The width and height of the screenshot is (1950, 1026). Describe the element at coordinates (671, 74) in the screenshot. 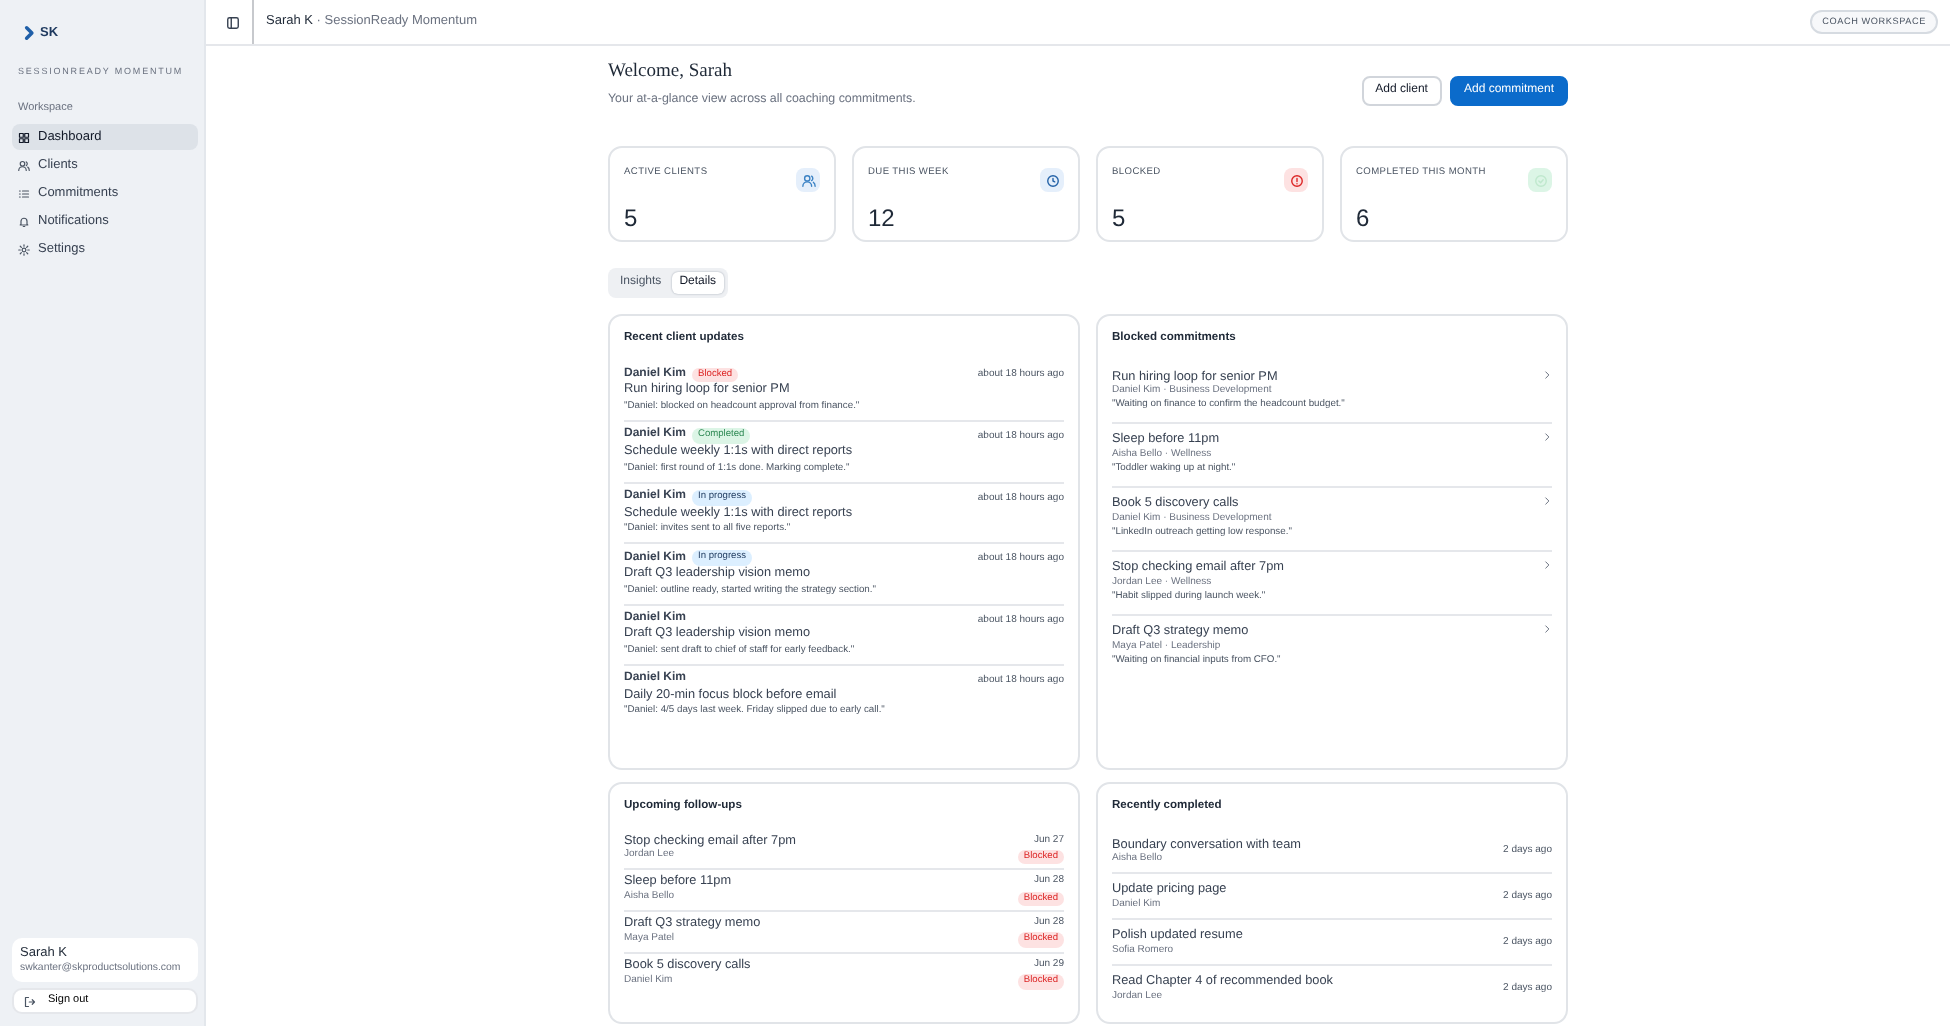

I see `page-title: Welcome, Sarah` at that location.